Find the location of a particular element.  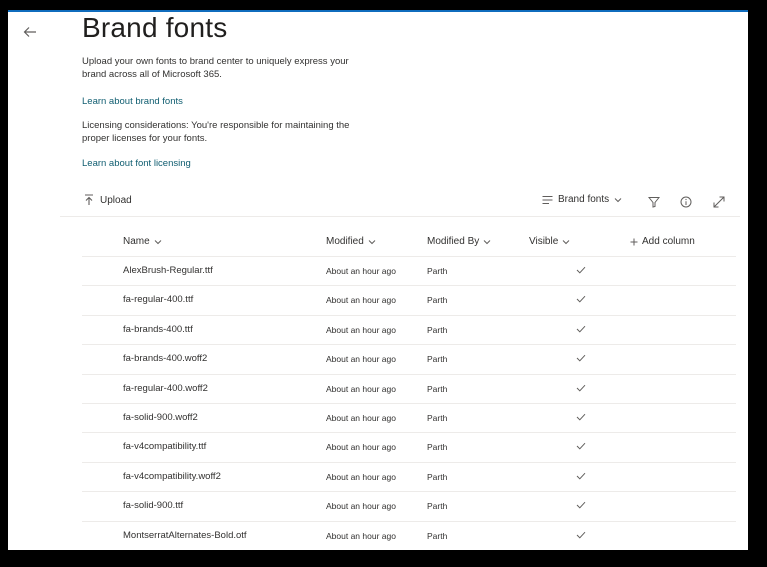

view-switcher: Brand fonts is located at coordinates (582, 199).